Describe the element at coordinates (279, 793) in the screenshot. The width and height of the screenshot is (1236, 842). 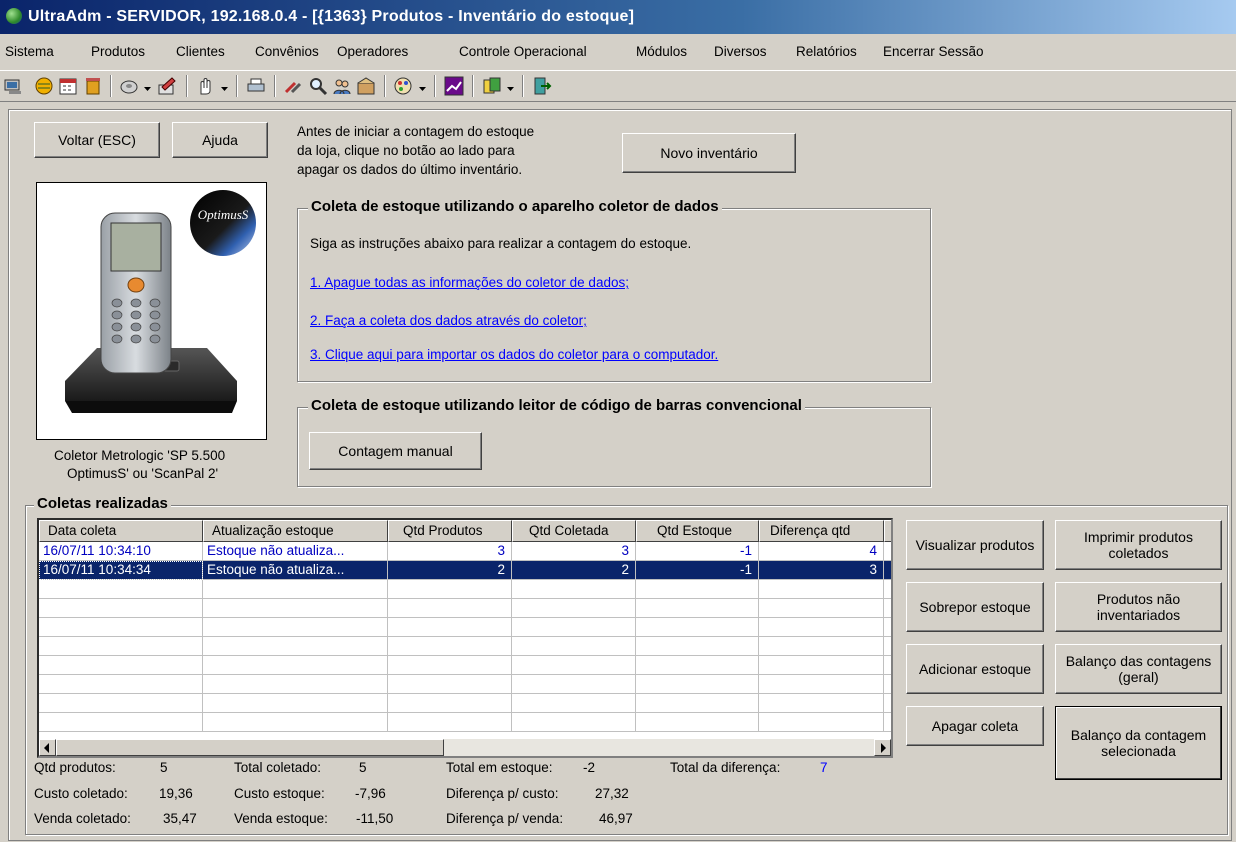
I see `custo-estoque-label: Custo estoque:` at that location.